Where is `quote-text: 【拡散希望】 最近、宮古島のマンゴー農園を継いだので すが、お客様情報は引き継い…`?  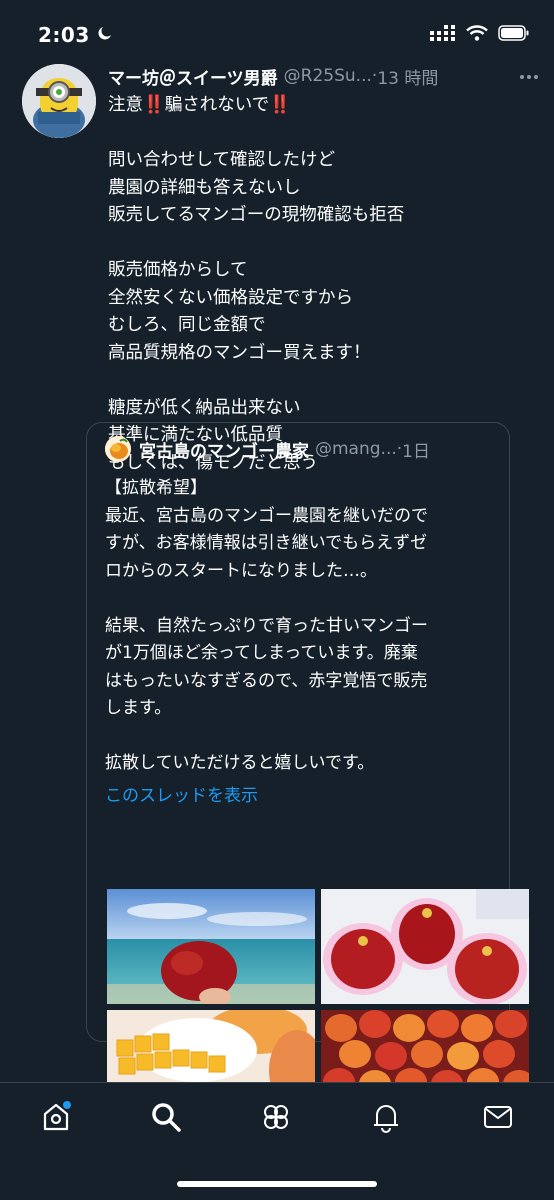 quote-text: 【拡散希望】 最近、宮古島のマンゴー農園を継いだので すが、お客様情報は引き継い… is located at coordinates (266, 625).